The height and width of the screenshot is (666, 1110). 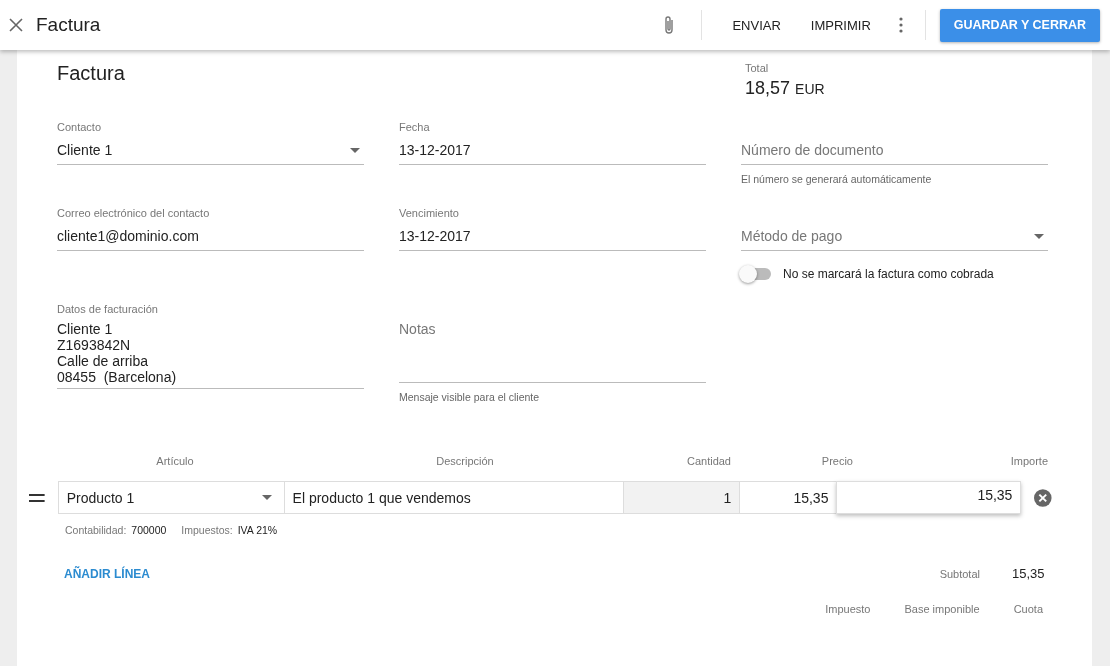 I want to click on field-label: Correo electrónico del contacto, so click(x=134, y=213).